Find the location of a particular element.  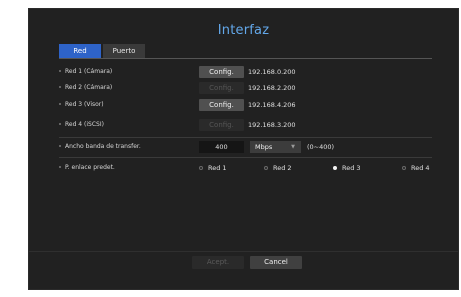

radio-selected-icon is located at coordinates (335, 168).